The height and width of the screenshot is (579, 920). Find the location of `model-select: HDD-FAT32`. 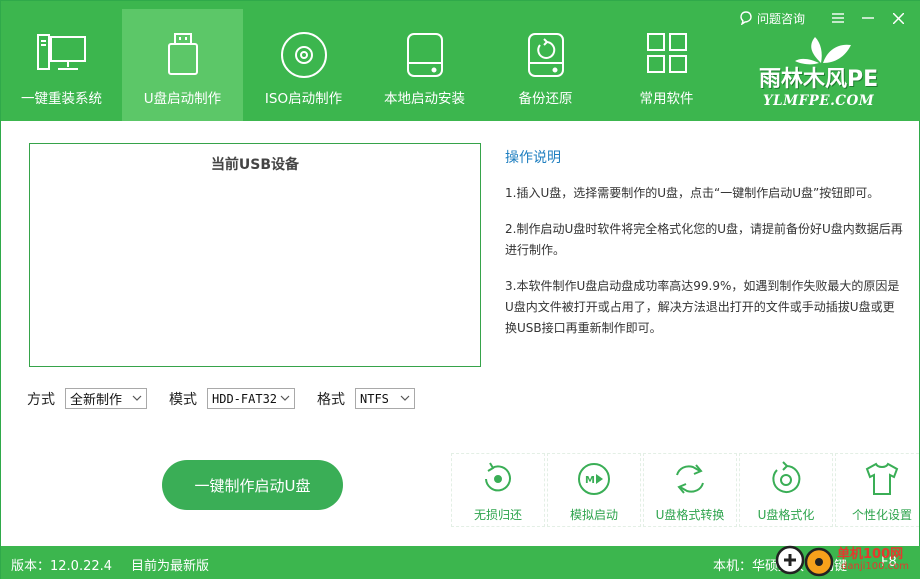

model-select: HDD-FAT32 is located at coordinates (251, 398).